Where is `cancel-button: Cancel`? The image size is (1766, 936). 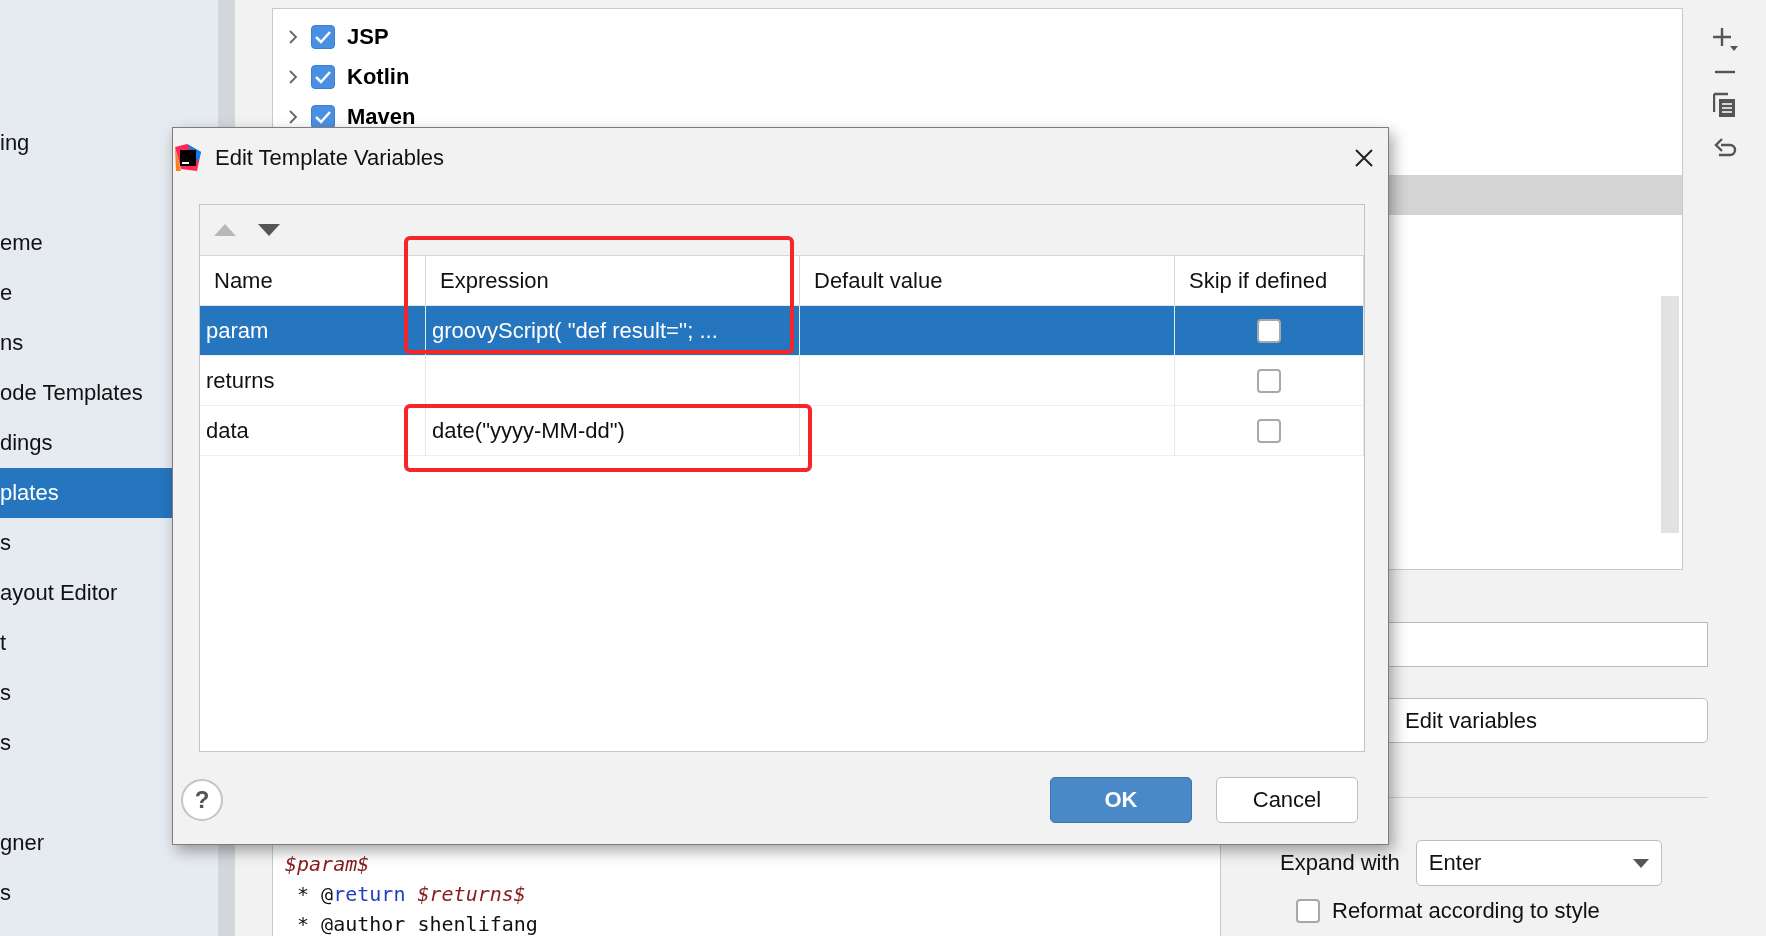 cancel-button: Cancel is located at coordinates (1287, 800).